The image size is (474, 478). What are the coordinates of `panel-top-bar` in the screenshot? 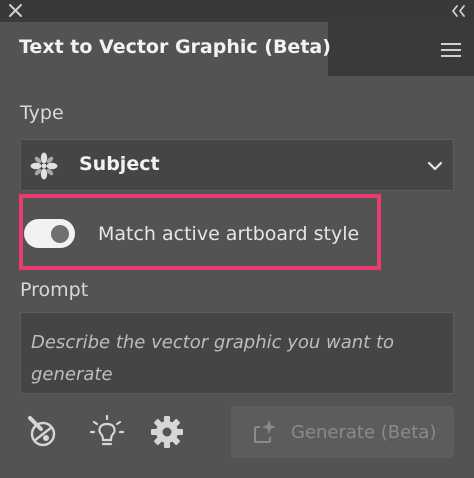 It's located at (237, 11).